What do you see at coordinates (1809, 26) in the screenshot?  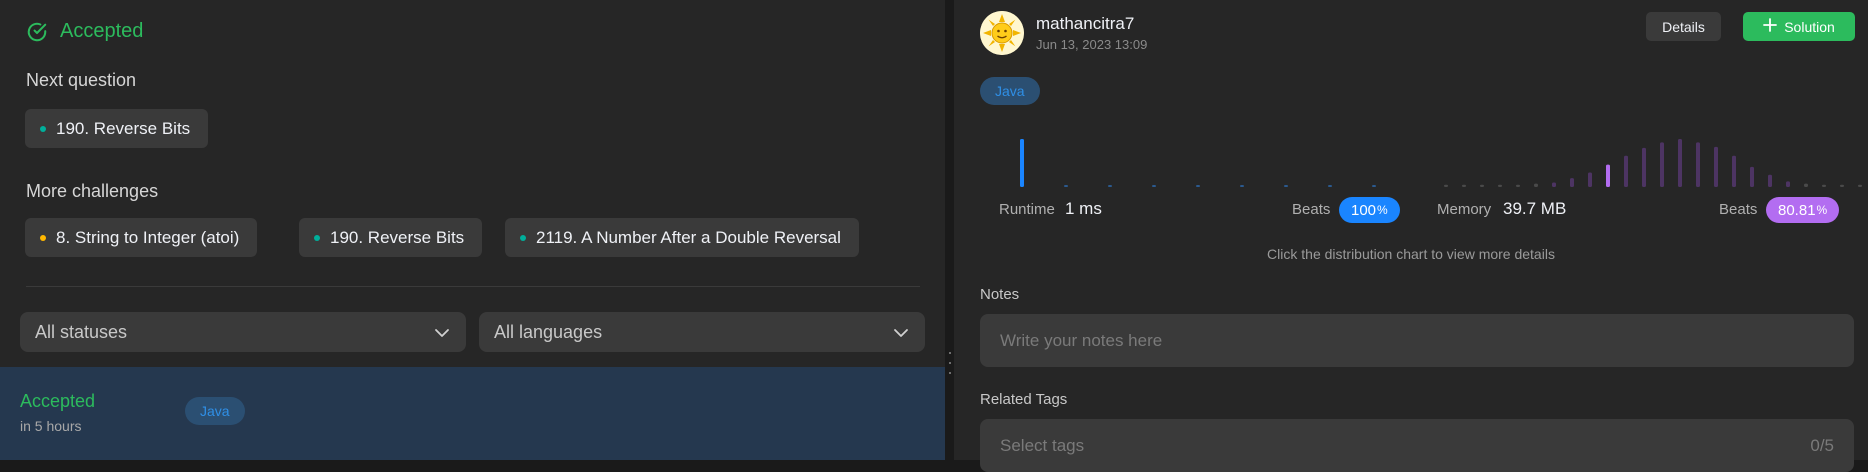 I see `solution-button-label: Solution` at bounding box center [1809, 26].